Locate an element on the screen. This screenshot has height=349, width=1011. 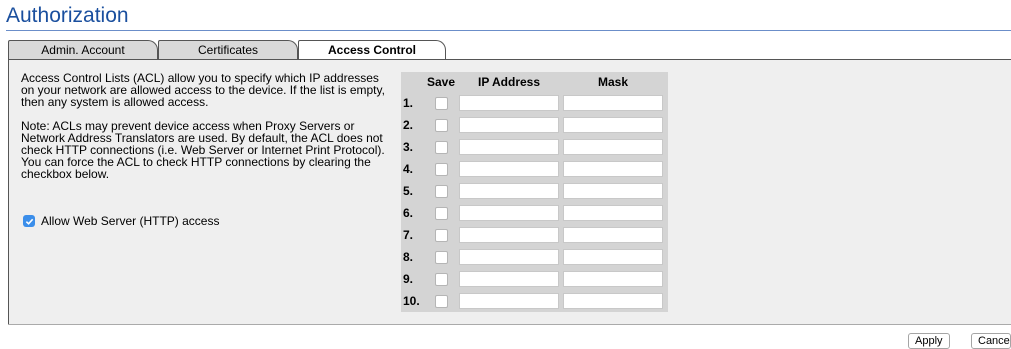
acl-row: 10. is located at coordinates (534, 301).